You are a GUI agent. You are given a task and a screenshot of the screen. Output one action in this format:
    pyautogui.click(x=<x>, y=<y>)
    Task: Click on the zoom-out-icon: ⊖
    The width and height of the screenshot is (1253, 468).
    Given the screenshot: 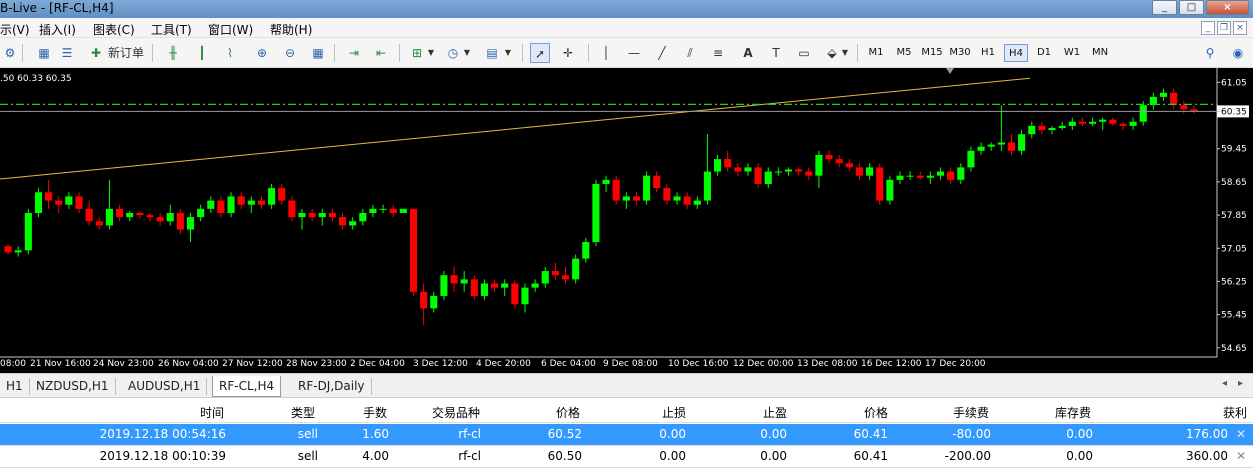 What is the action you would take?
    pyautogui.click(x=290, y=53)
    